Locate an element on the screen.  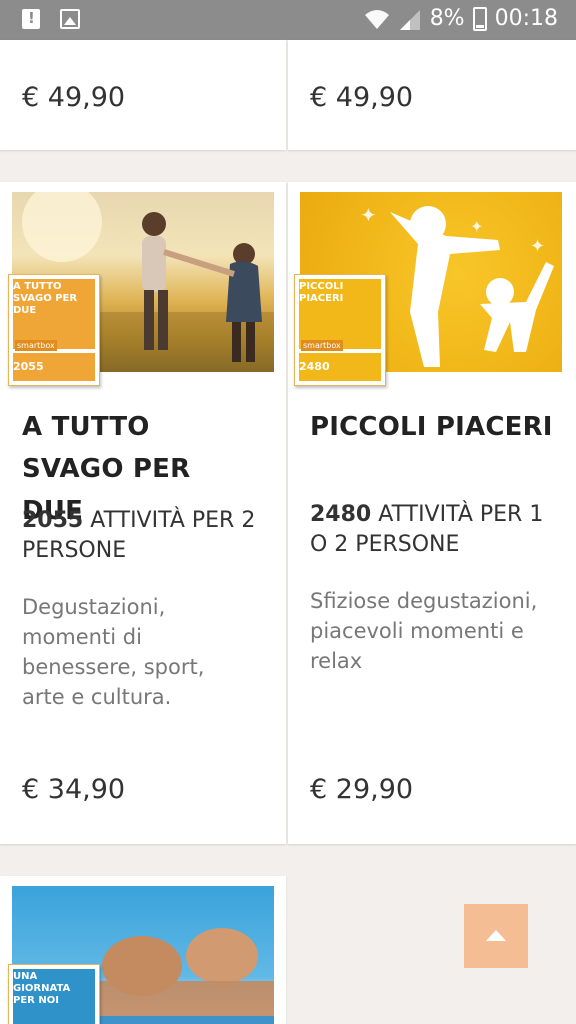
image-icon is located at coordinates (70, 19).